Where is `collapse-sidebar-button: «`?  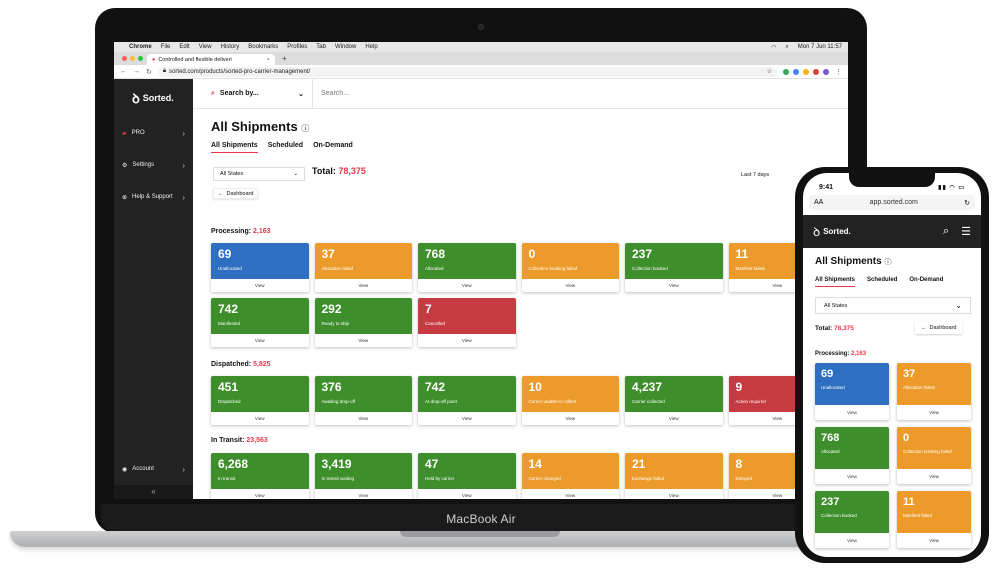 collapse-sidebar-button: « is located at coordinates (153, 492).